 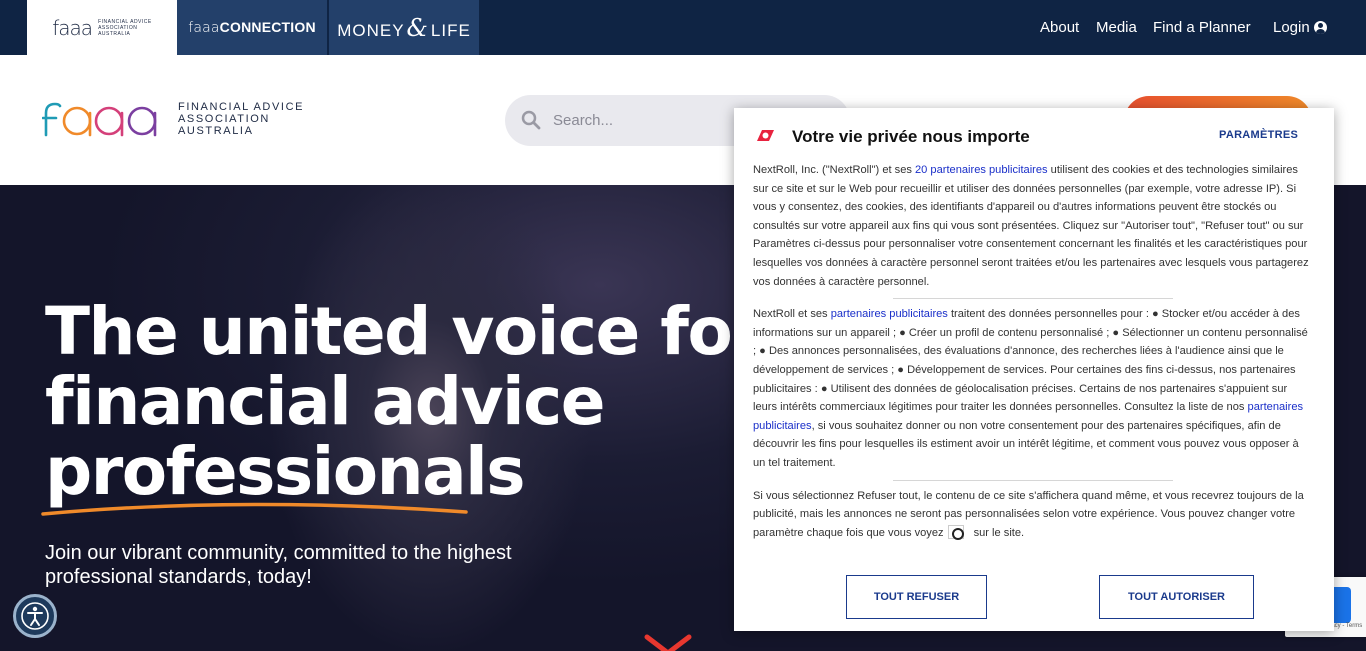 I want to click on accessibility-button, so click(x=35, y=616).